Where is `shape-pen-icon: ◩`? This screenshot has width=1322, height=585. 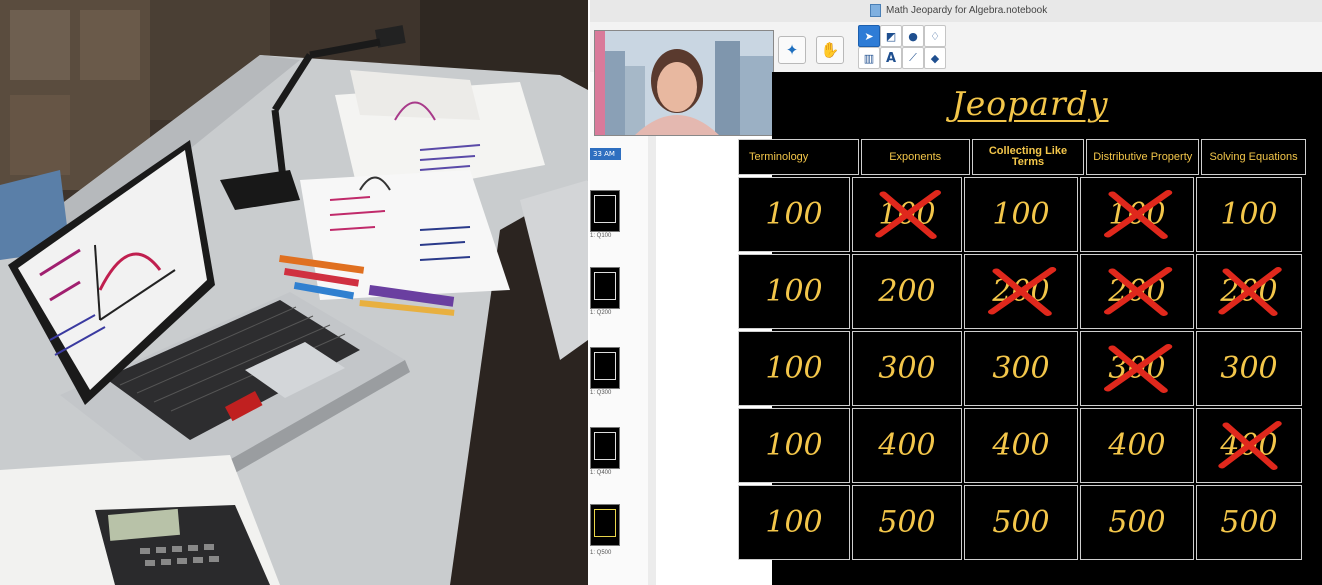 shape-pen-icon: ◩ is located at coordinates (891, 36).